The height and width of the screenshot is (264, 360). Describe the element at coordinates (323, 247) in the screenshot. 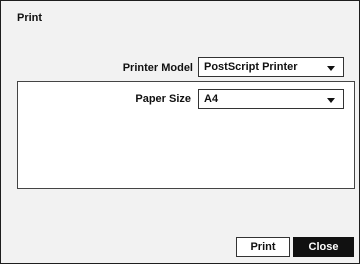

I see `close-button: Close` at that location.